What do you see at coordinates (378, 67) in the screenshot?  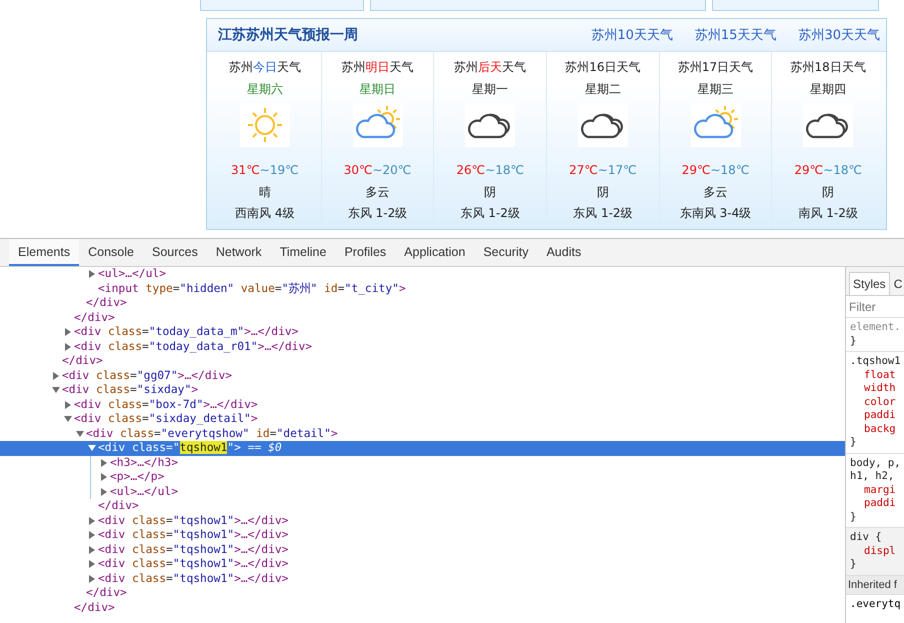 I see `day-title: 苏州明日 天气` at bounding box center [378, 67].